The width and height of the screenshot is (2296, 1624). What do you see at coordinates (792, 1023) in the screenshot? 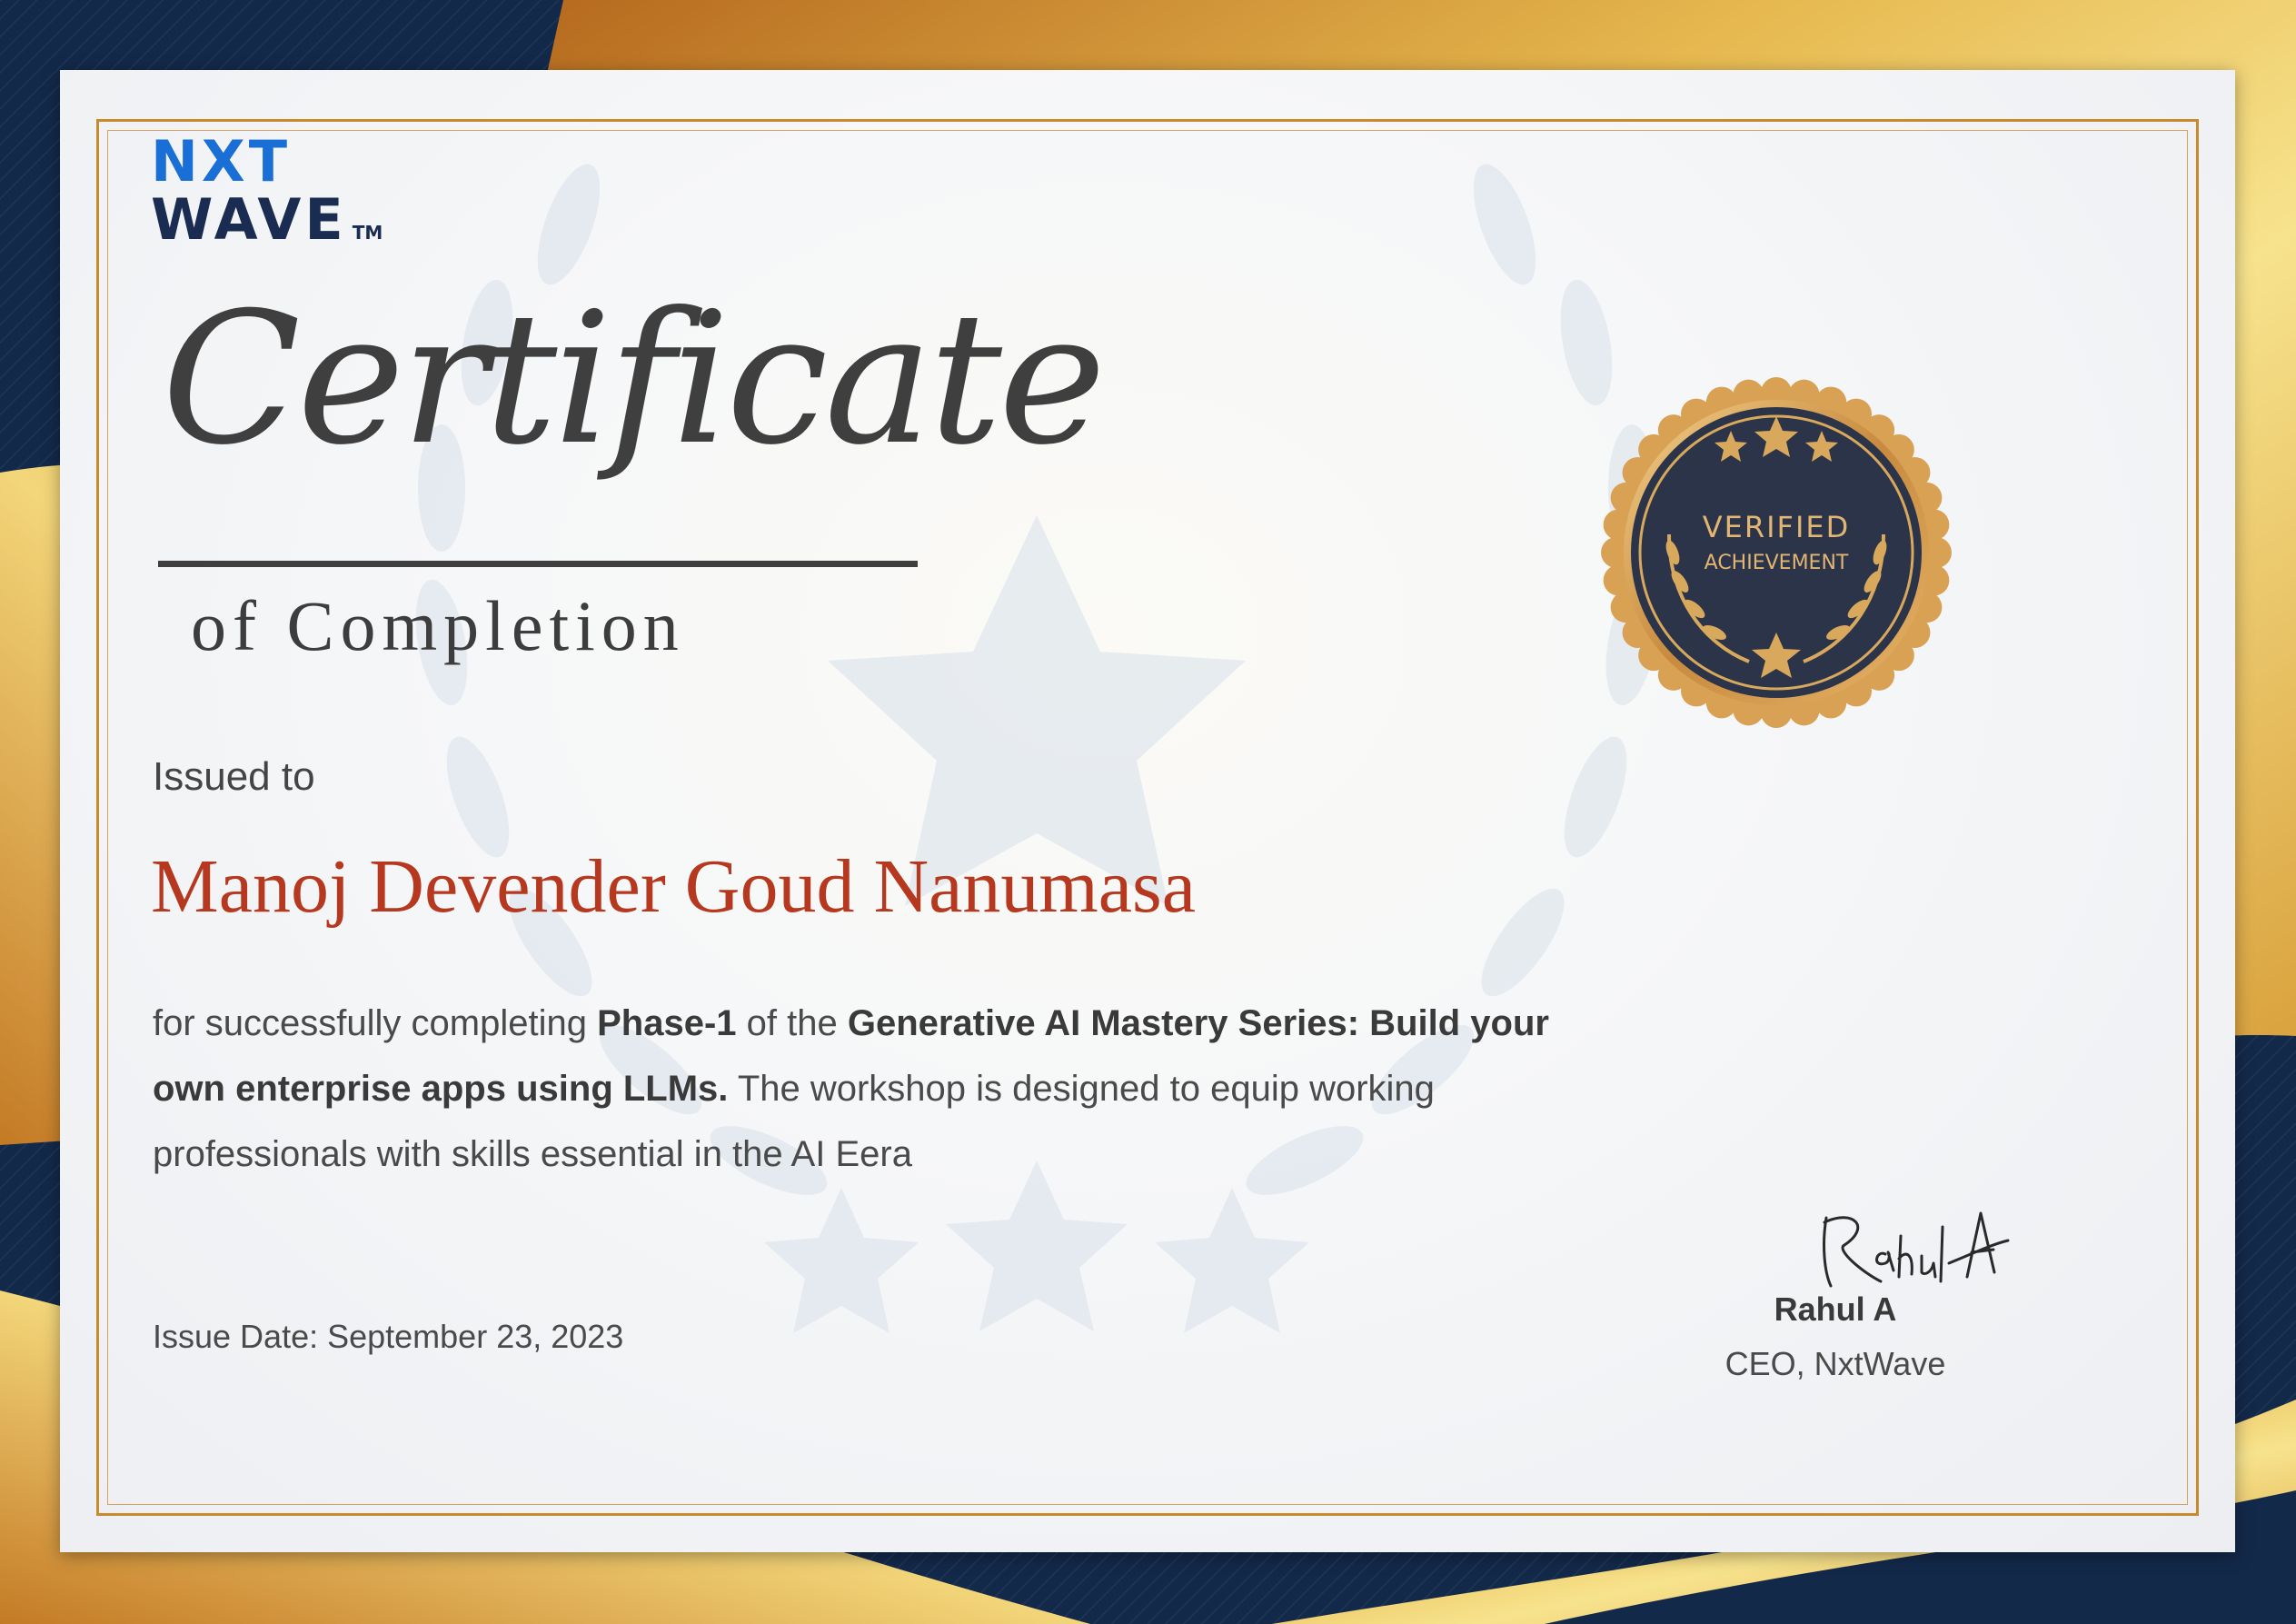
I see `description-part-2: of the` at bounding box center [792, 1023].